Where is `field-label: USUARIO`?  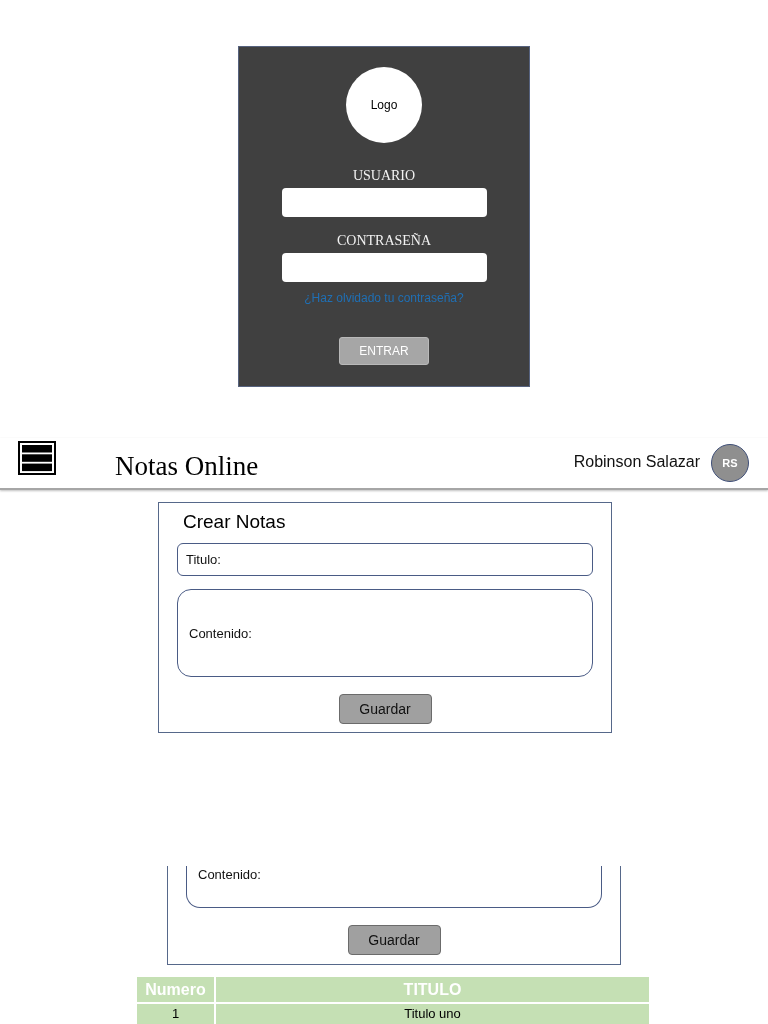
field-label: USUARIO is located at coordinates (384, 176).